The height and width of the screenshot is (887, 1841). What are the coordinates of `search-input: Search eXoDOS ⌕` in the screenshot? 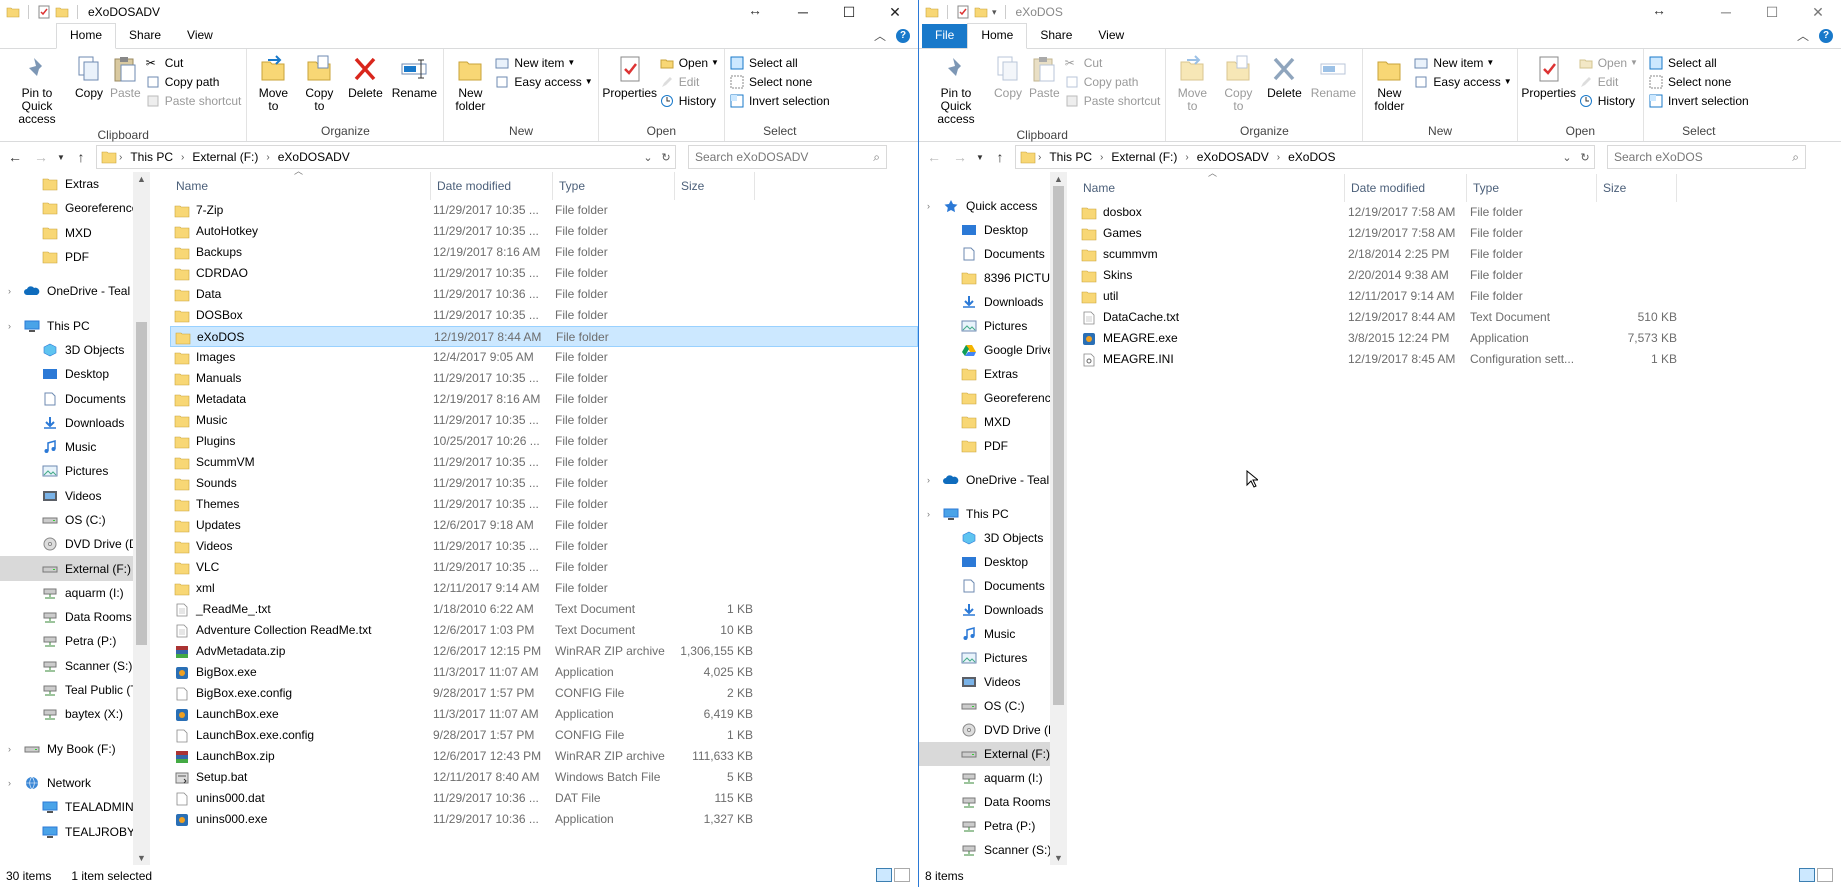 It's located at (1706, 157).